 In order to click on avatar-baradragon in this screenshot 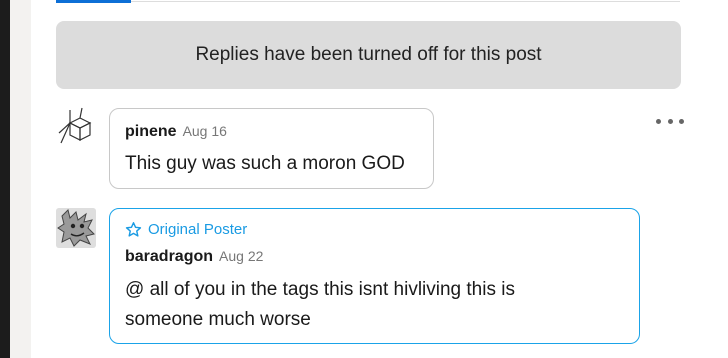, I will do `click(76, 228)`.